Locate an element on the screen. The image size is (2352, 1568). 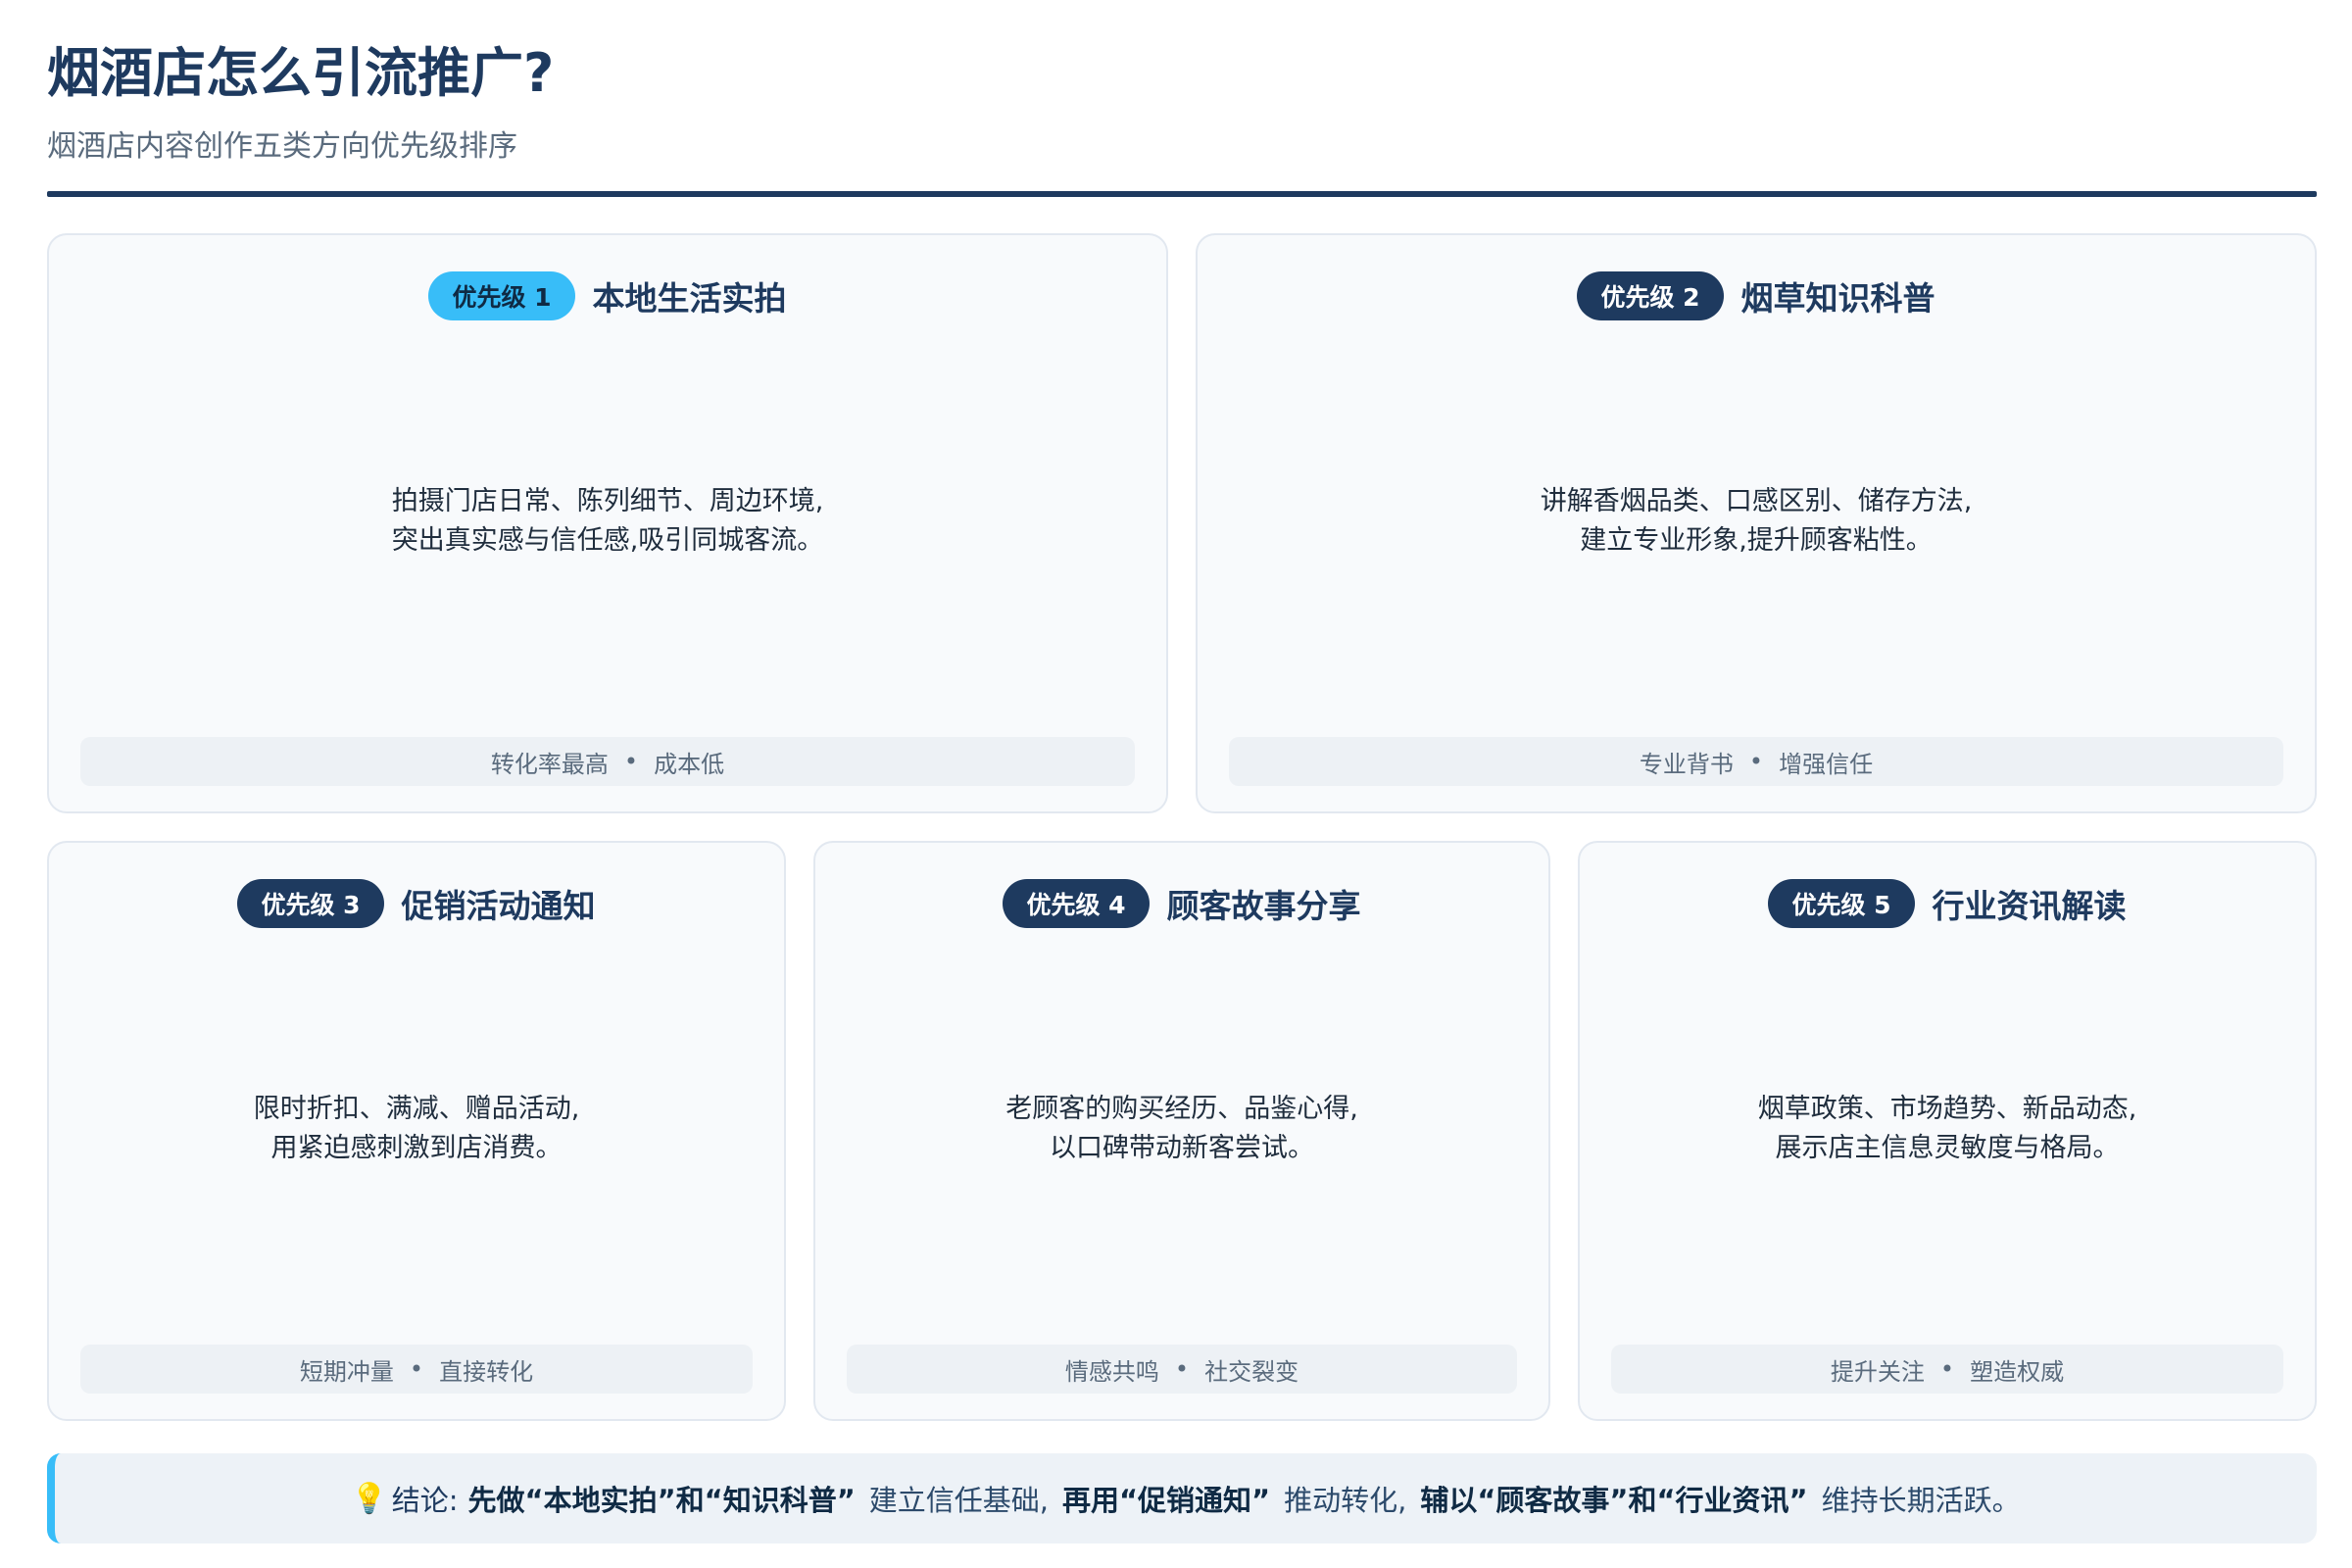
card-description: 讲解香烟品类、口感区别、储存方法, 建立专业形象,提升顾客粘性。 is located at coordinates (1756, 521).